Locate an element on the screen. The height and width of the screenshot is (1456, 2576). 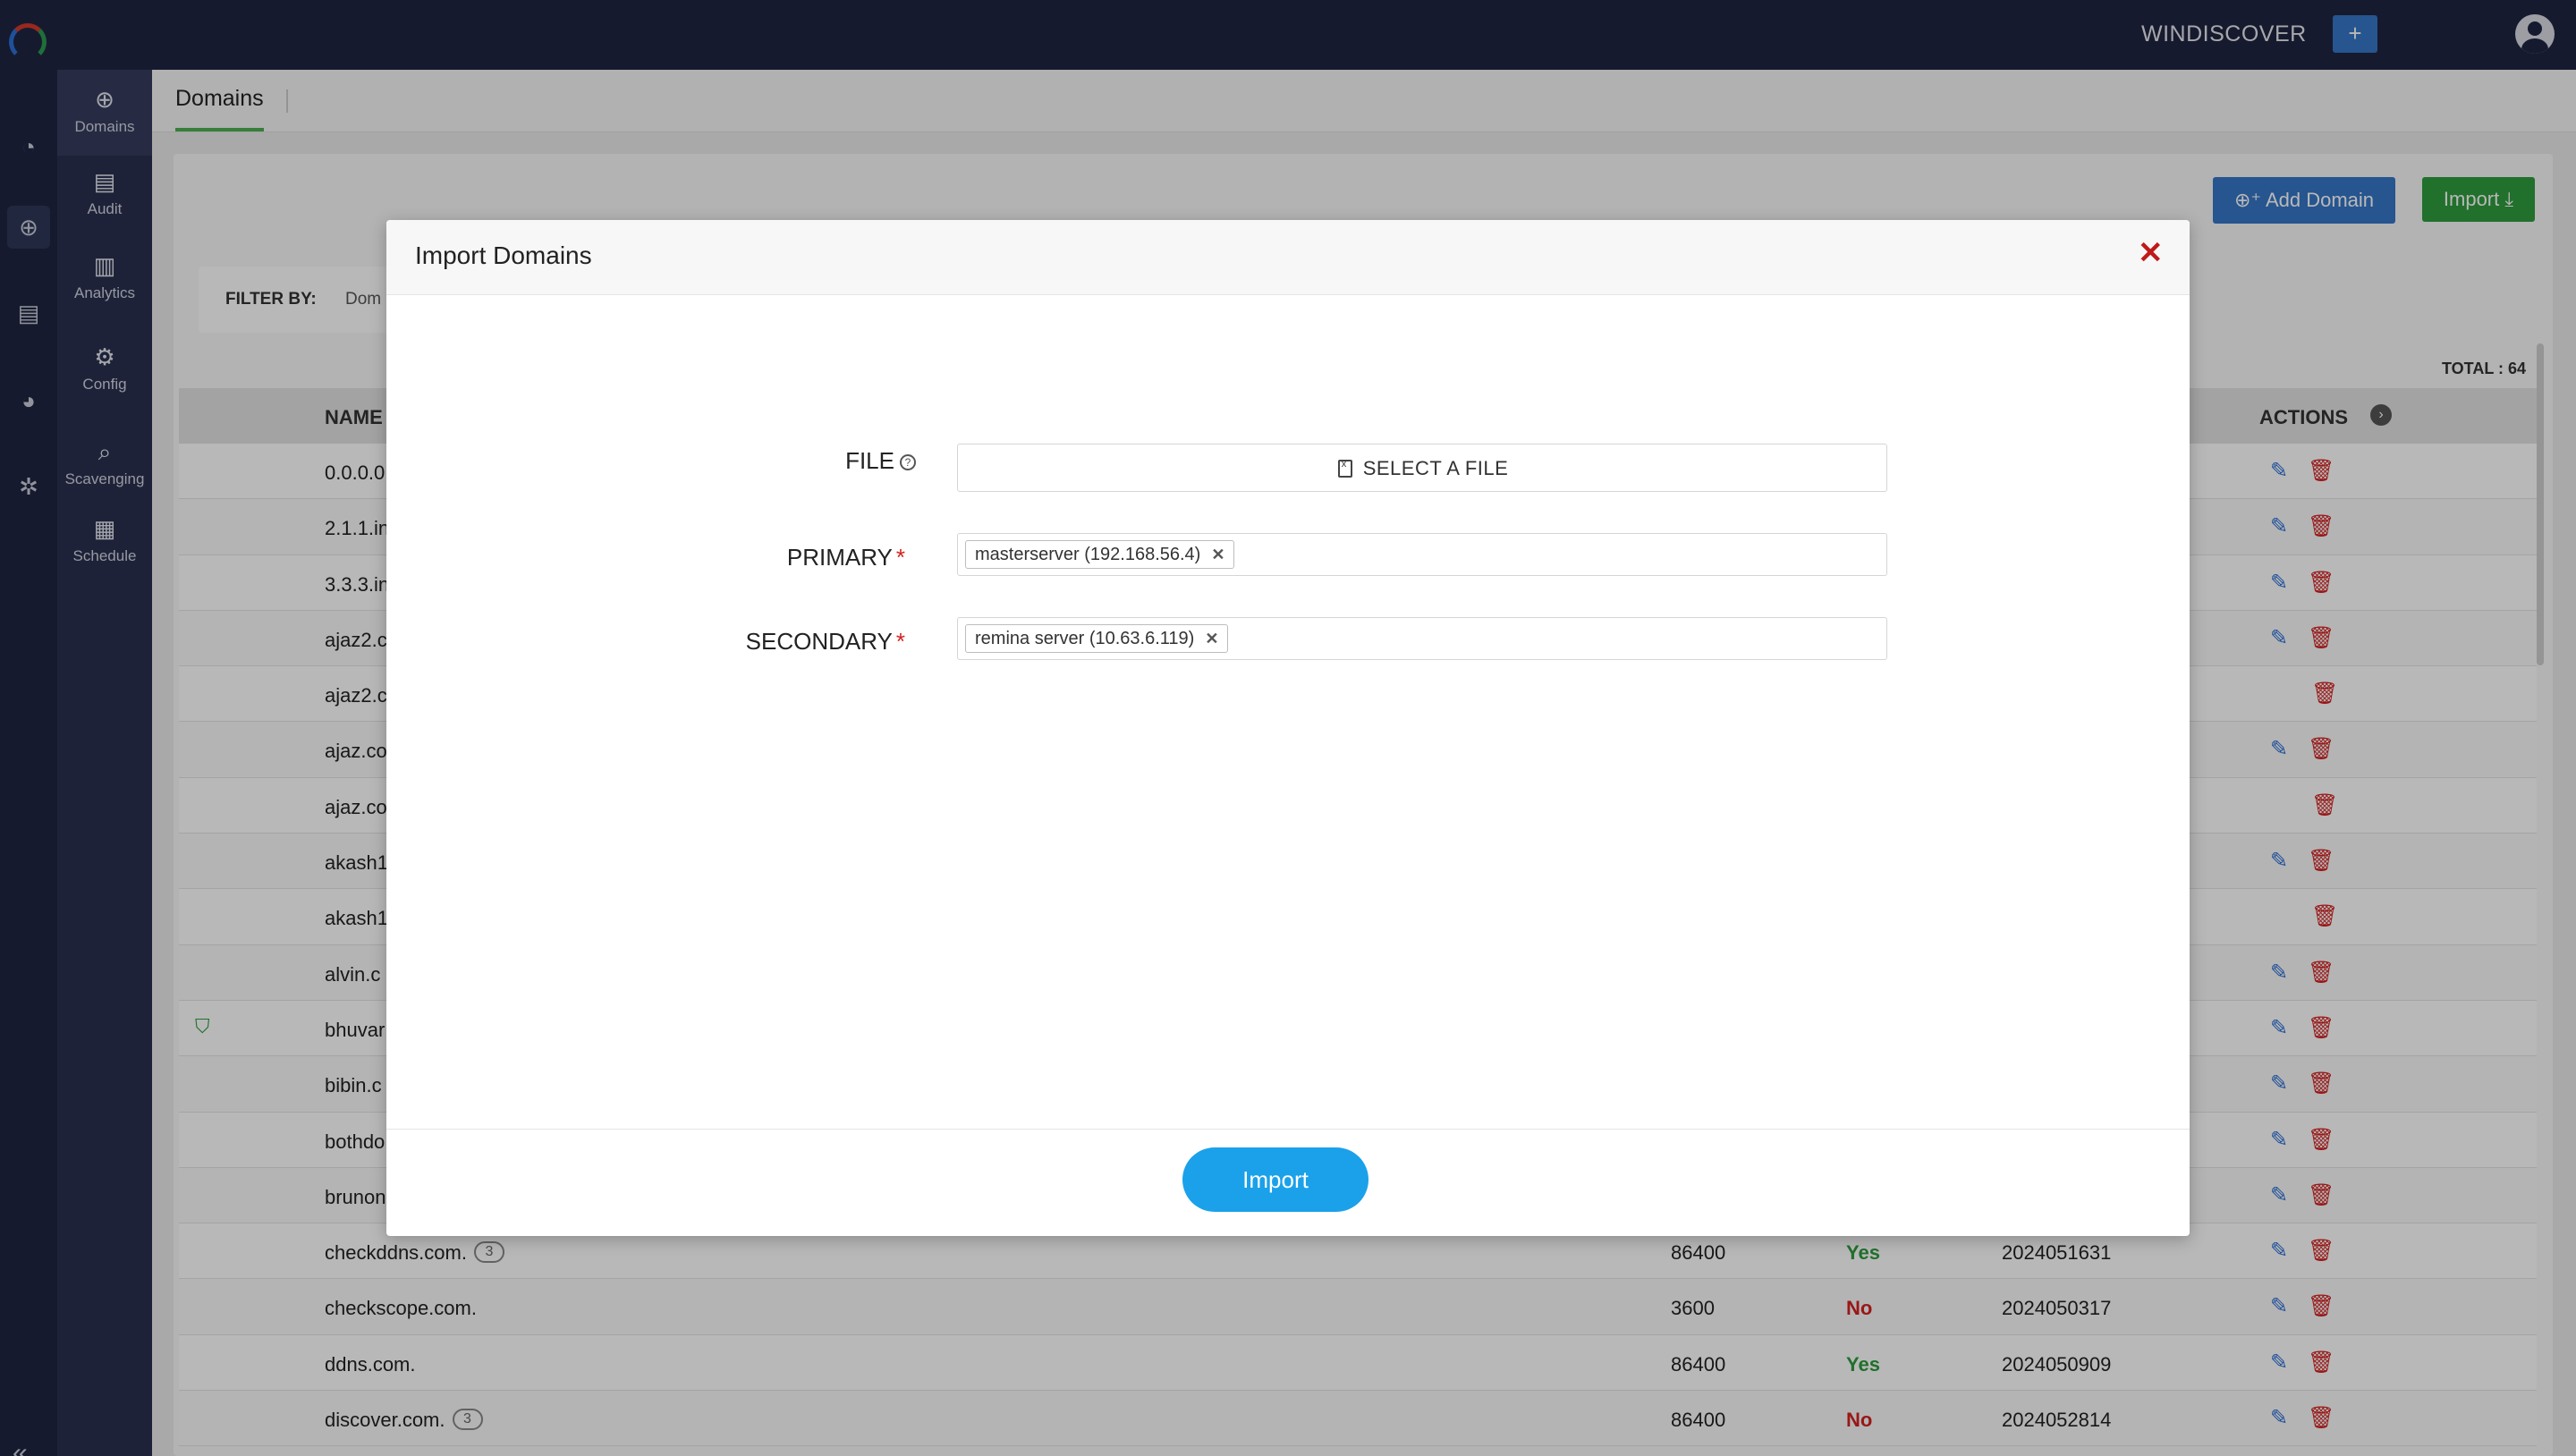
file-label-text: FILE is located at coordinates (869, 460).